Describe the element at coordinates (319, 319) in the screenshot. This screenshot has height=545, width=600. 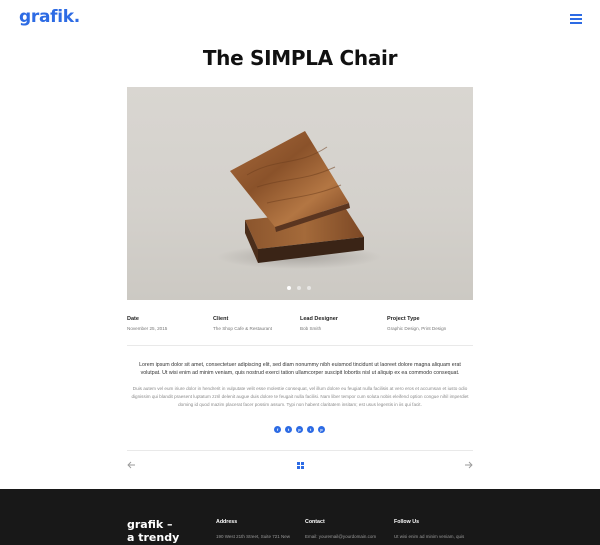
I see `meta-label: Lead Designer` at that location.